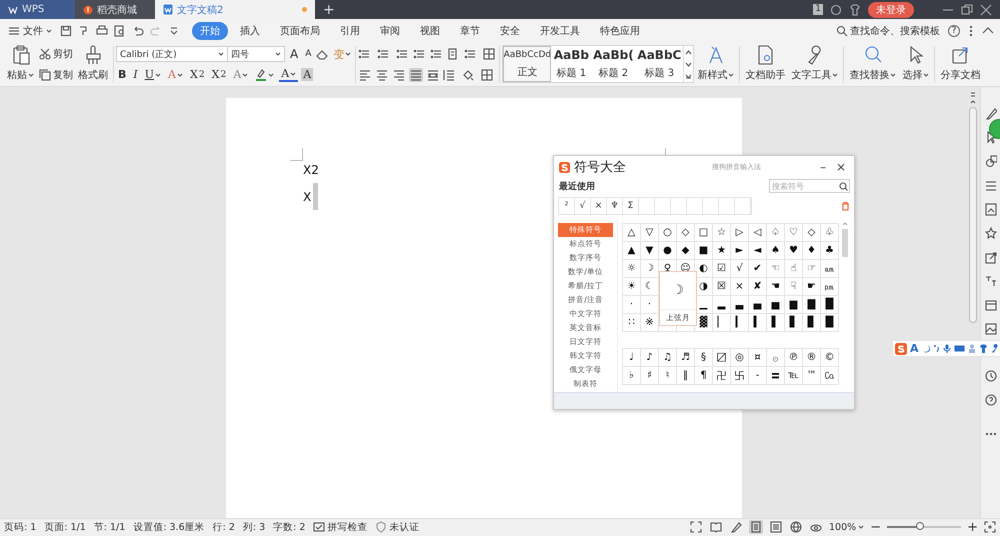  Describe the element at coordinates (322, 54) in the screenshot. I see `eraser-icon` at that location.